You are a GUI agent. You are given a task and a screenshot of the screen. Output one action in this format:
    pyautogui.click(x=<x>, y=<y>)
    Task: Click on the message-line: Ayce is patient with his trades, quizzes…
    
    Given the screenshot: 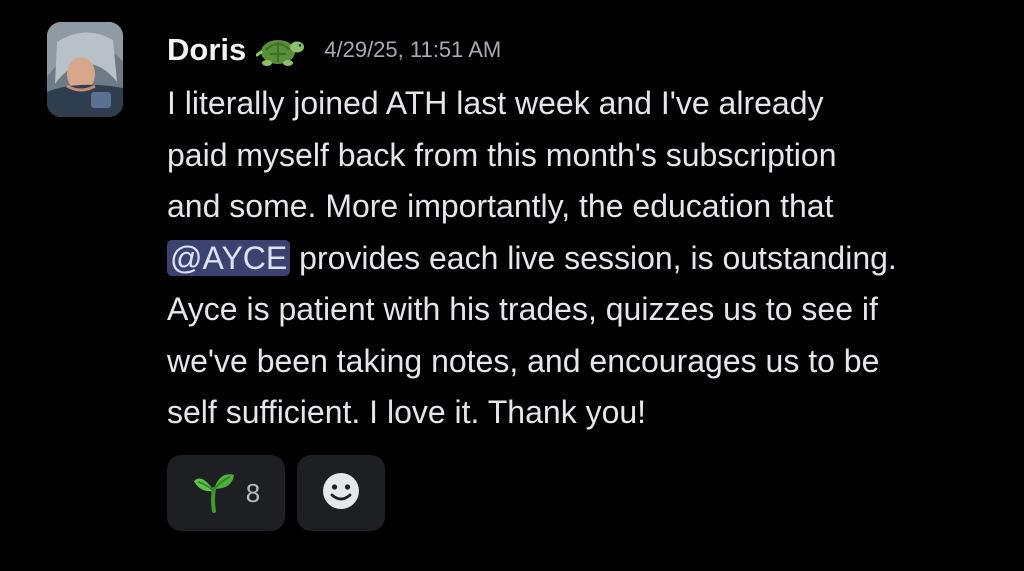 What is the action you would take?
    pyautogui.click(x=522, y=309)
    